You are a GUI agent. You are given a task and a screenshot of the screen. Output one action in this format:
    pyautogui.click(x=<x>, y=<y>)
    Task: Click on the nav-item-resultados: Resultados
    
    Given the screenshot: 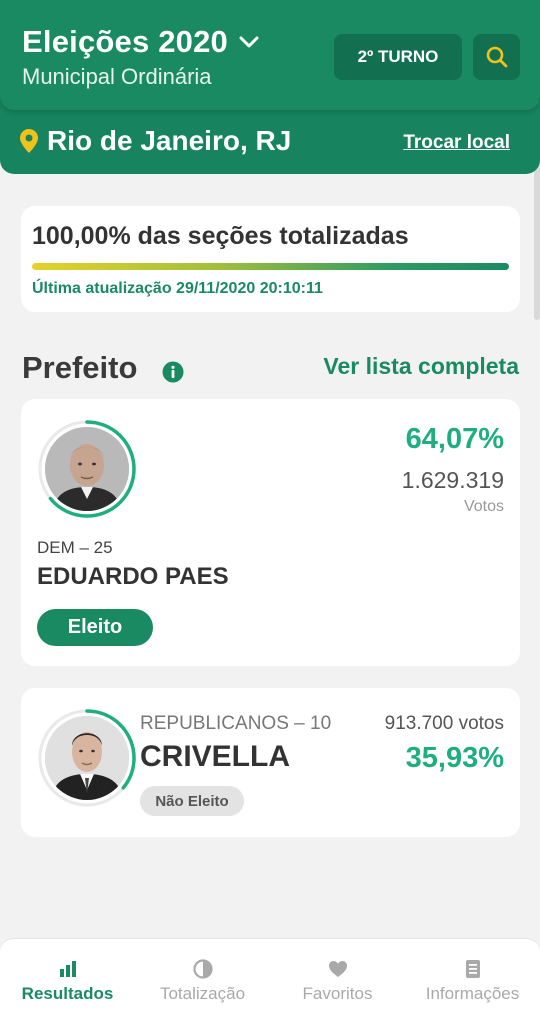 What is the action you would take?
    pyautogui.click(x=67, y=979)
    